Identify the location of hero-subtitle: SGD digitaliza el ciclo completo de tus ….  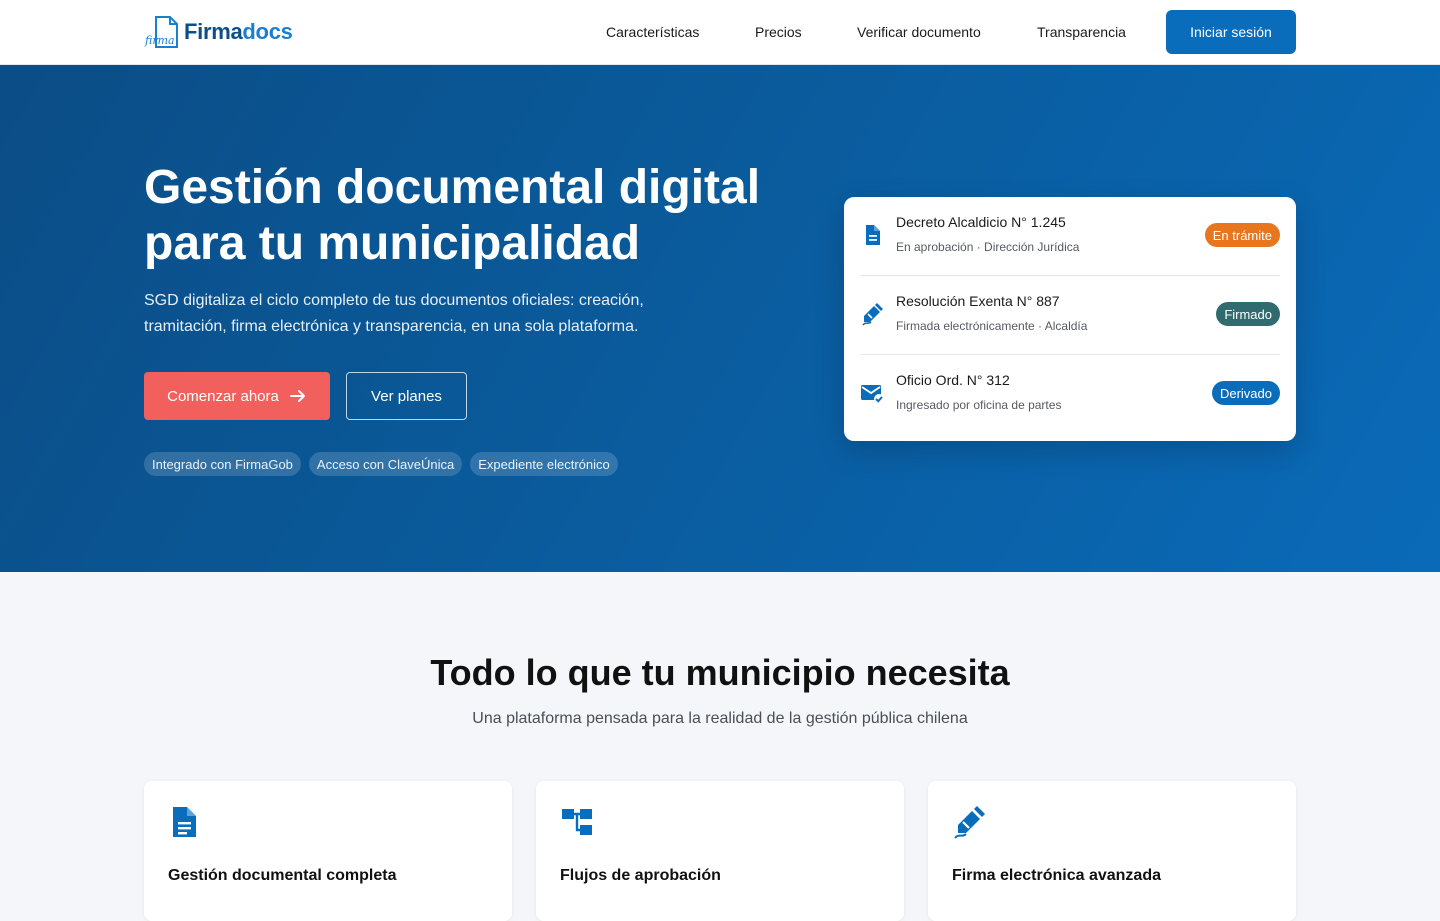
(394, 313).